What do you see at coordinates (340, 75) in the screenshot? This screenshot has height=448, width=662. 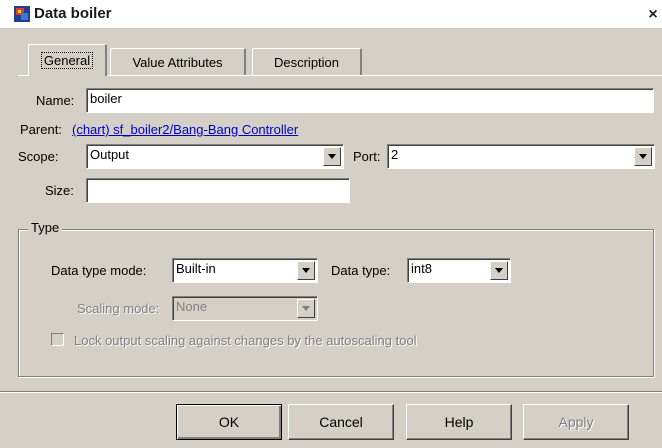 I see `tab-panel-border` at bounding box center [340, 75].